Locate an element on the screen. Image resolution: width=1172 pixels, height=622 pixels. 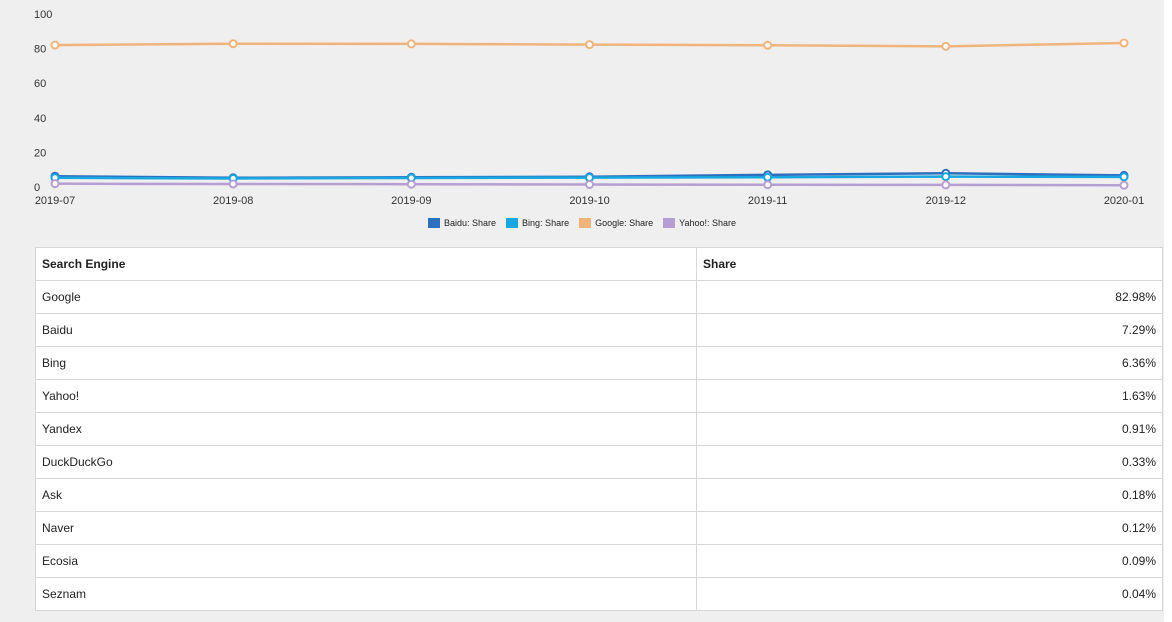
y-tick-label: 0 is located at coordinates (37, 188).